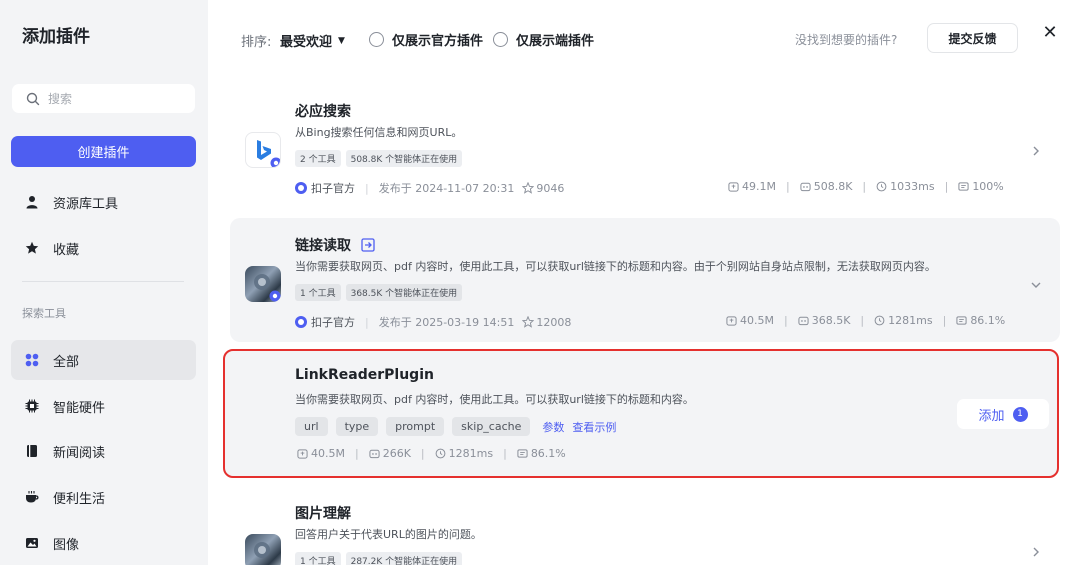  Describe the element at coordinates (759, 186) in the screenshot. I see `stat-value: 49.1M` at that location.